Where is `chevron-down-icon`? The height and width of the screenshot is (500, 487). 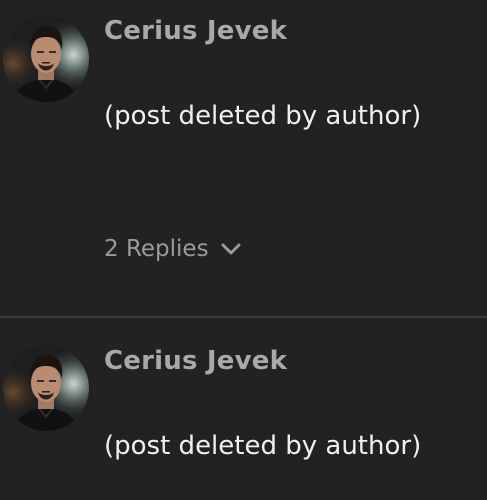 chevron-down-icon is located at coordinates (231, 249).